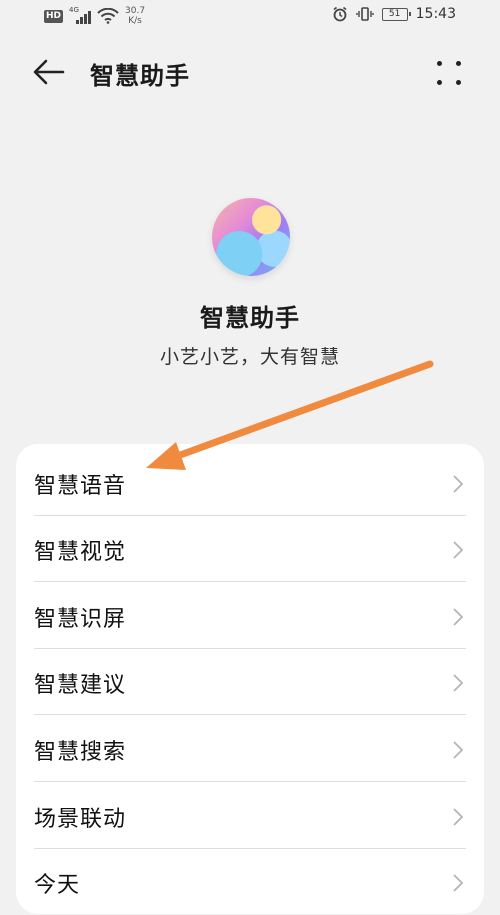 The width and height of the screenshot is (500, 915). What do you see at coordinates (80, 752) in the screenshot?
I see `menu-item-label: 智慧搜索` at bounding box center [80, 752].